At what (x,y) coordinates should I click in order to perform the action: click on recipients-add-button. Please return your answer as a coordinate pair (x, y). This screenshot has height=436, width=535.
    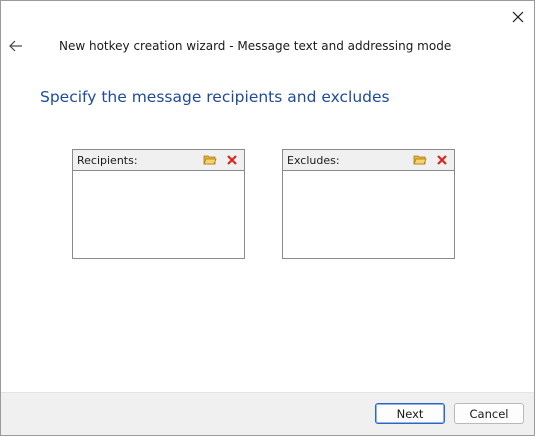
    Looking at the image, I should click on (210, 160).